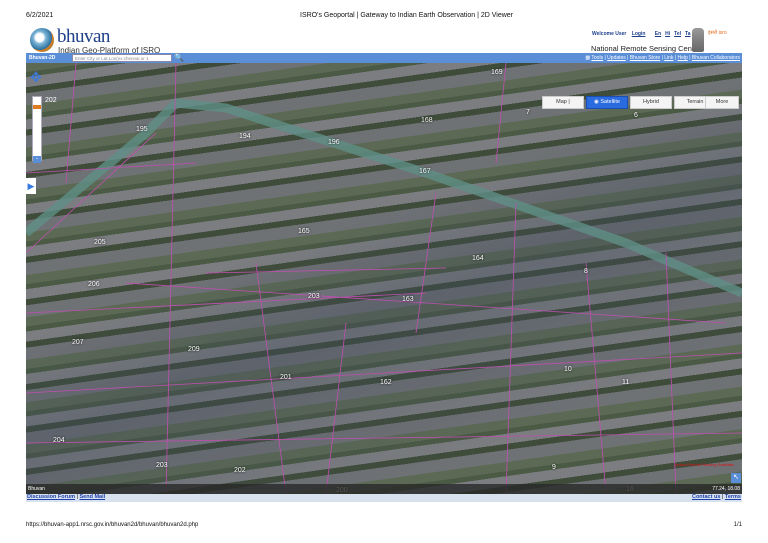 The image size is (768, 543). What do you see at coordinates (408, 299) in the screenshot?
I see `parcel-label: 163` at bounding box center [408, 299].